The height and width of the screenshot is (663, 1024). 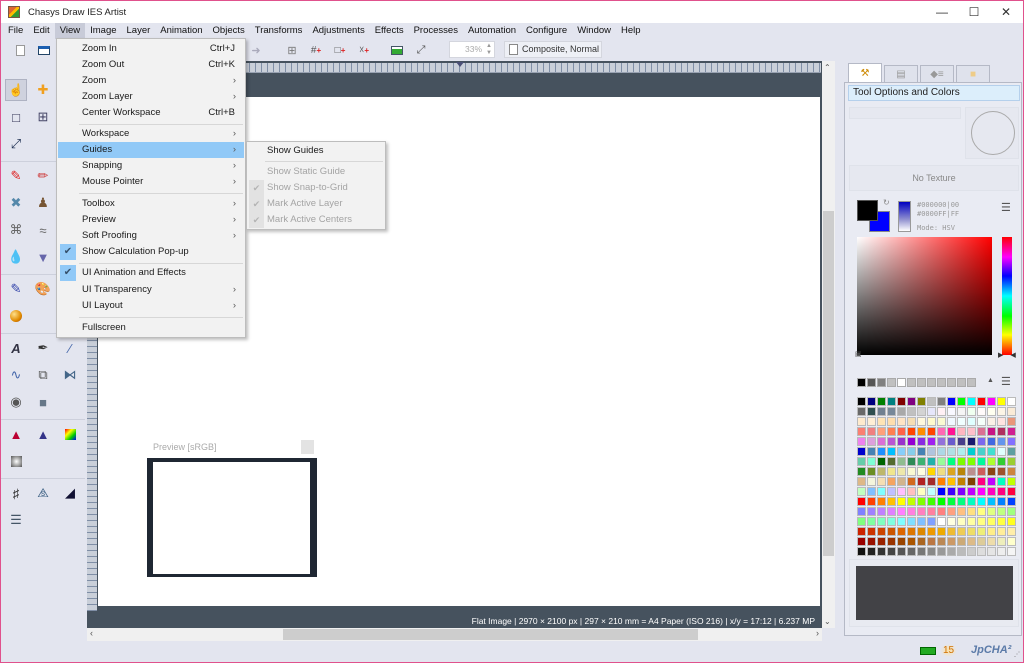 What do you see at coordinates (292, 50) in the screenshot?
I see `crop-canvas-button: ⊞` at bounding box center [292, 50].